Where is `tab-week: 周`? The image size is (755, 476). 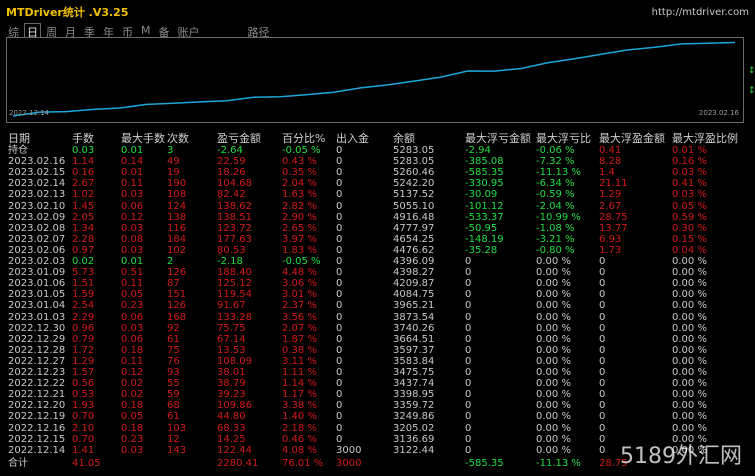
tab-week: 周 is located at coordinates (51, 31).